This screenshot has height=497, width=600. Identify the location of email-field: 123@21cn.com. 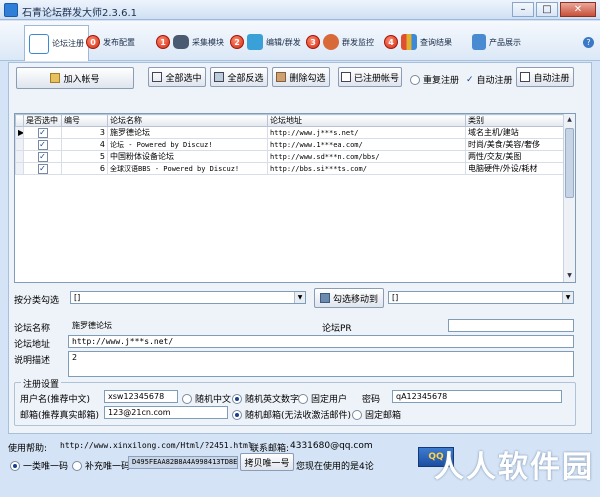
(166, 412).